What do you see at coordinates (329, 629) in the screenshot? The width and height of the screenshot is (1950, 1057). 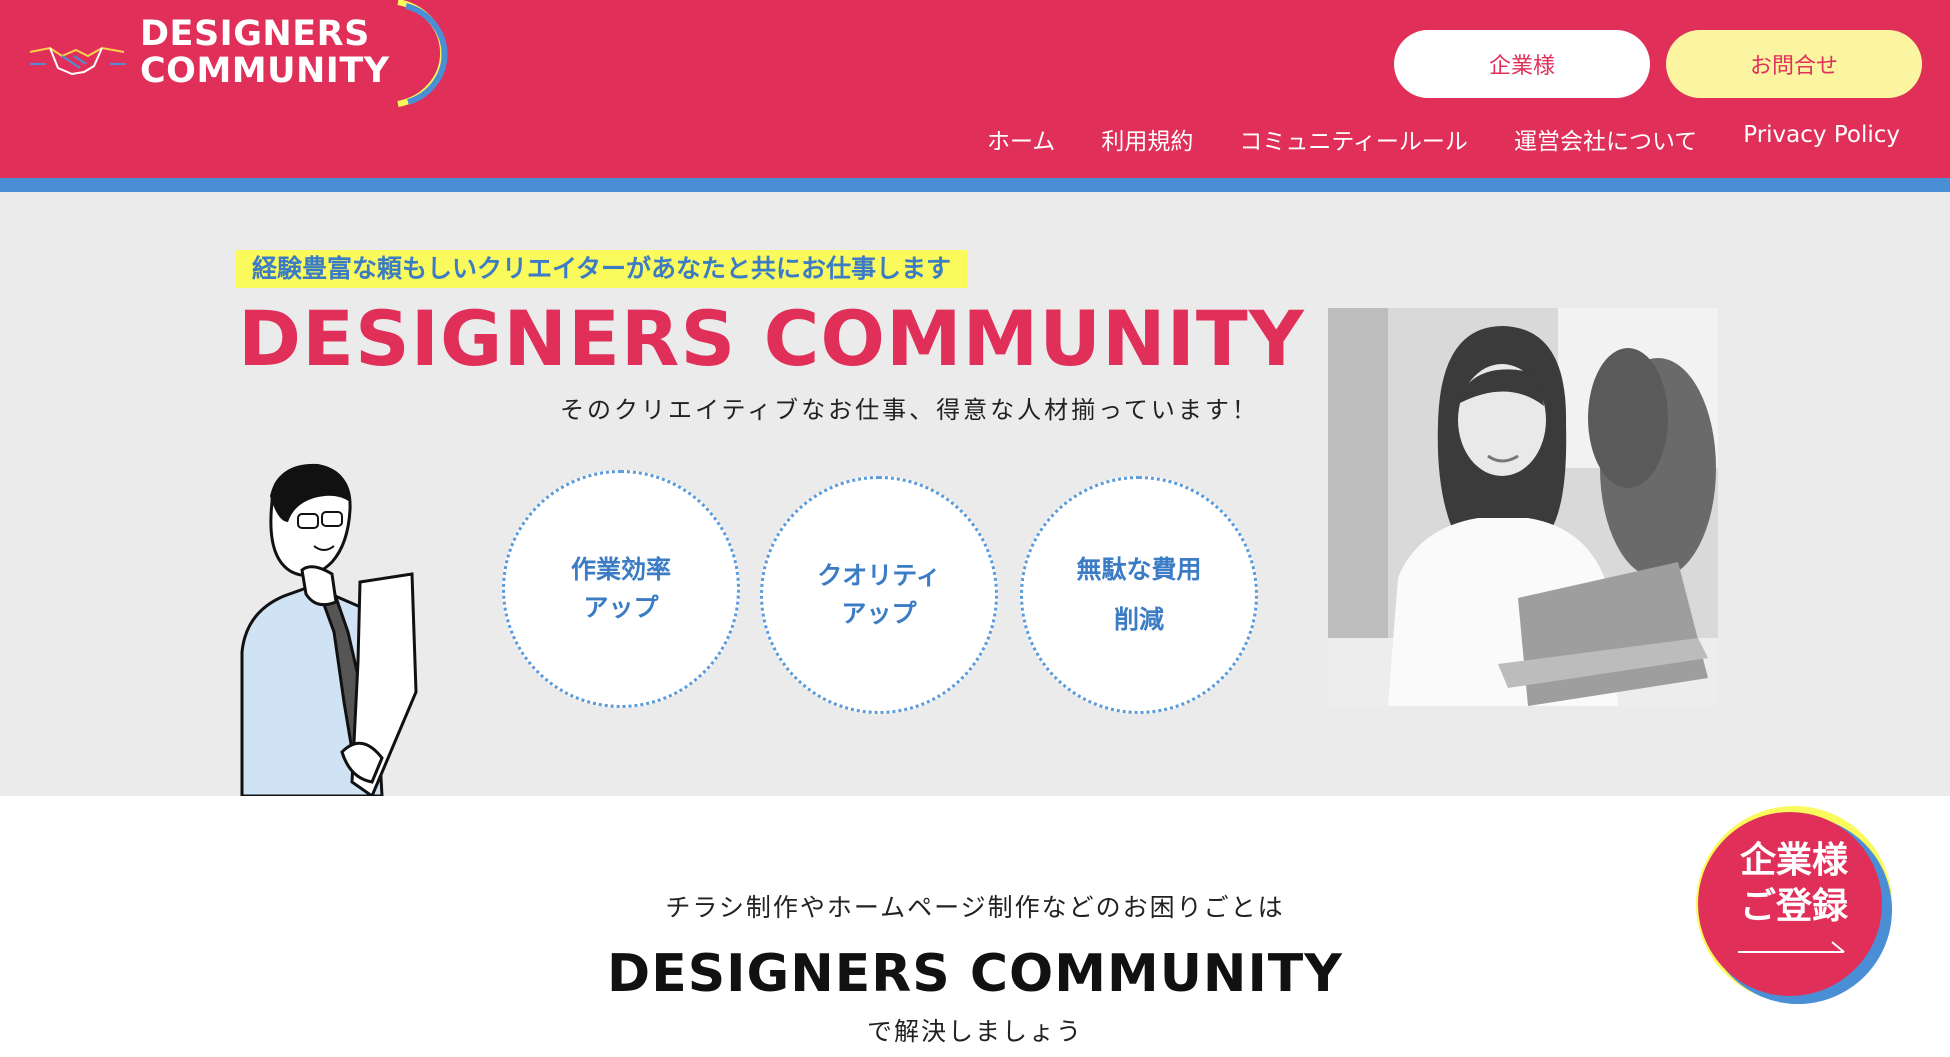 I see `businessman-illustration` at bounding box center [329, 629].